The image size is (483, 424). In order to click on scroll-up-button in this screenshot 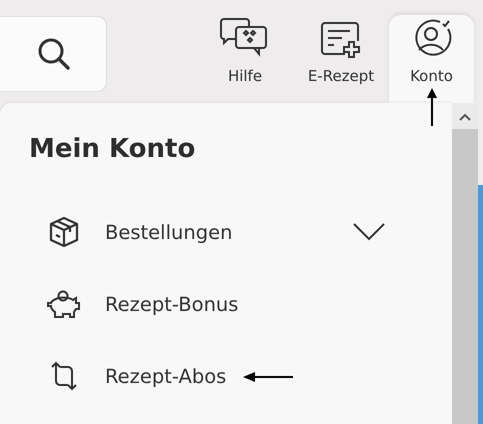, I will do `click(465, 117)`.